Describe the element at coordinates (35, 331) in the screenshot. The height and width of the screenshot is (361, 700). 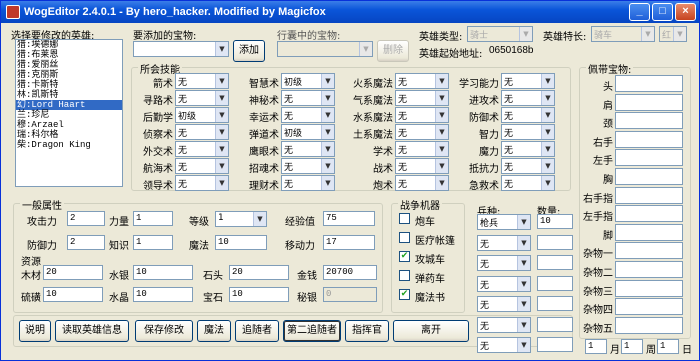
I see `help-button: 说明` at that location.